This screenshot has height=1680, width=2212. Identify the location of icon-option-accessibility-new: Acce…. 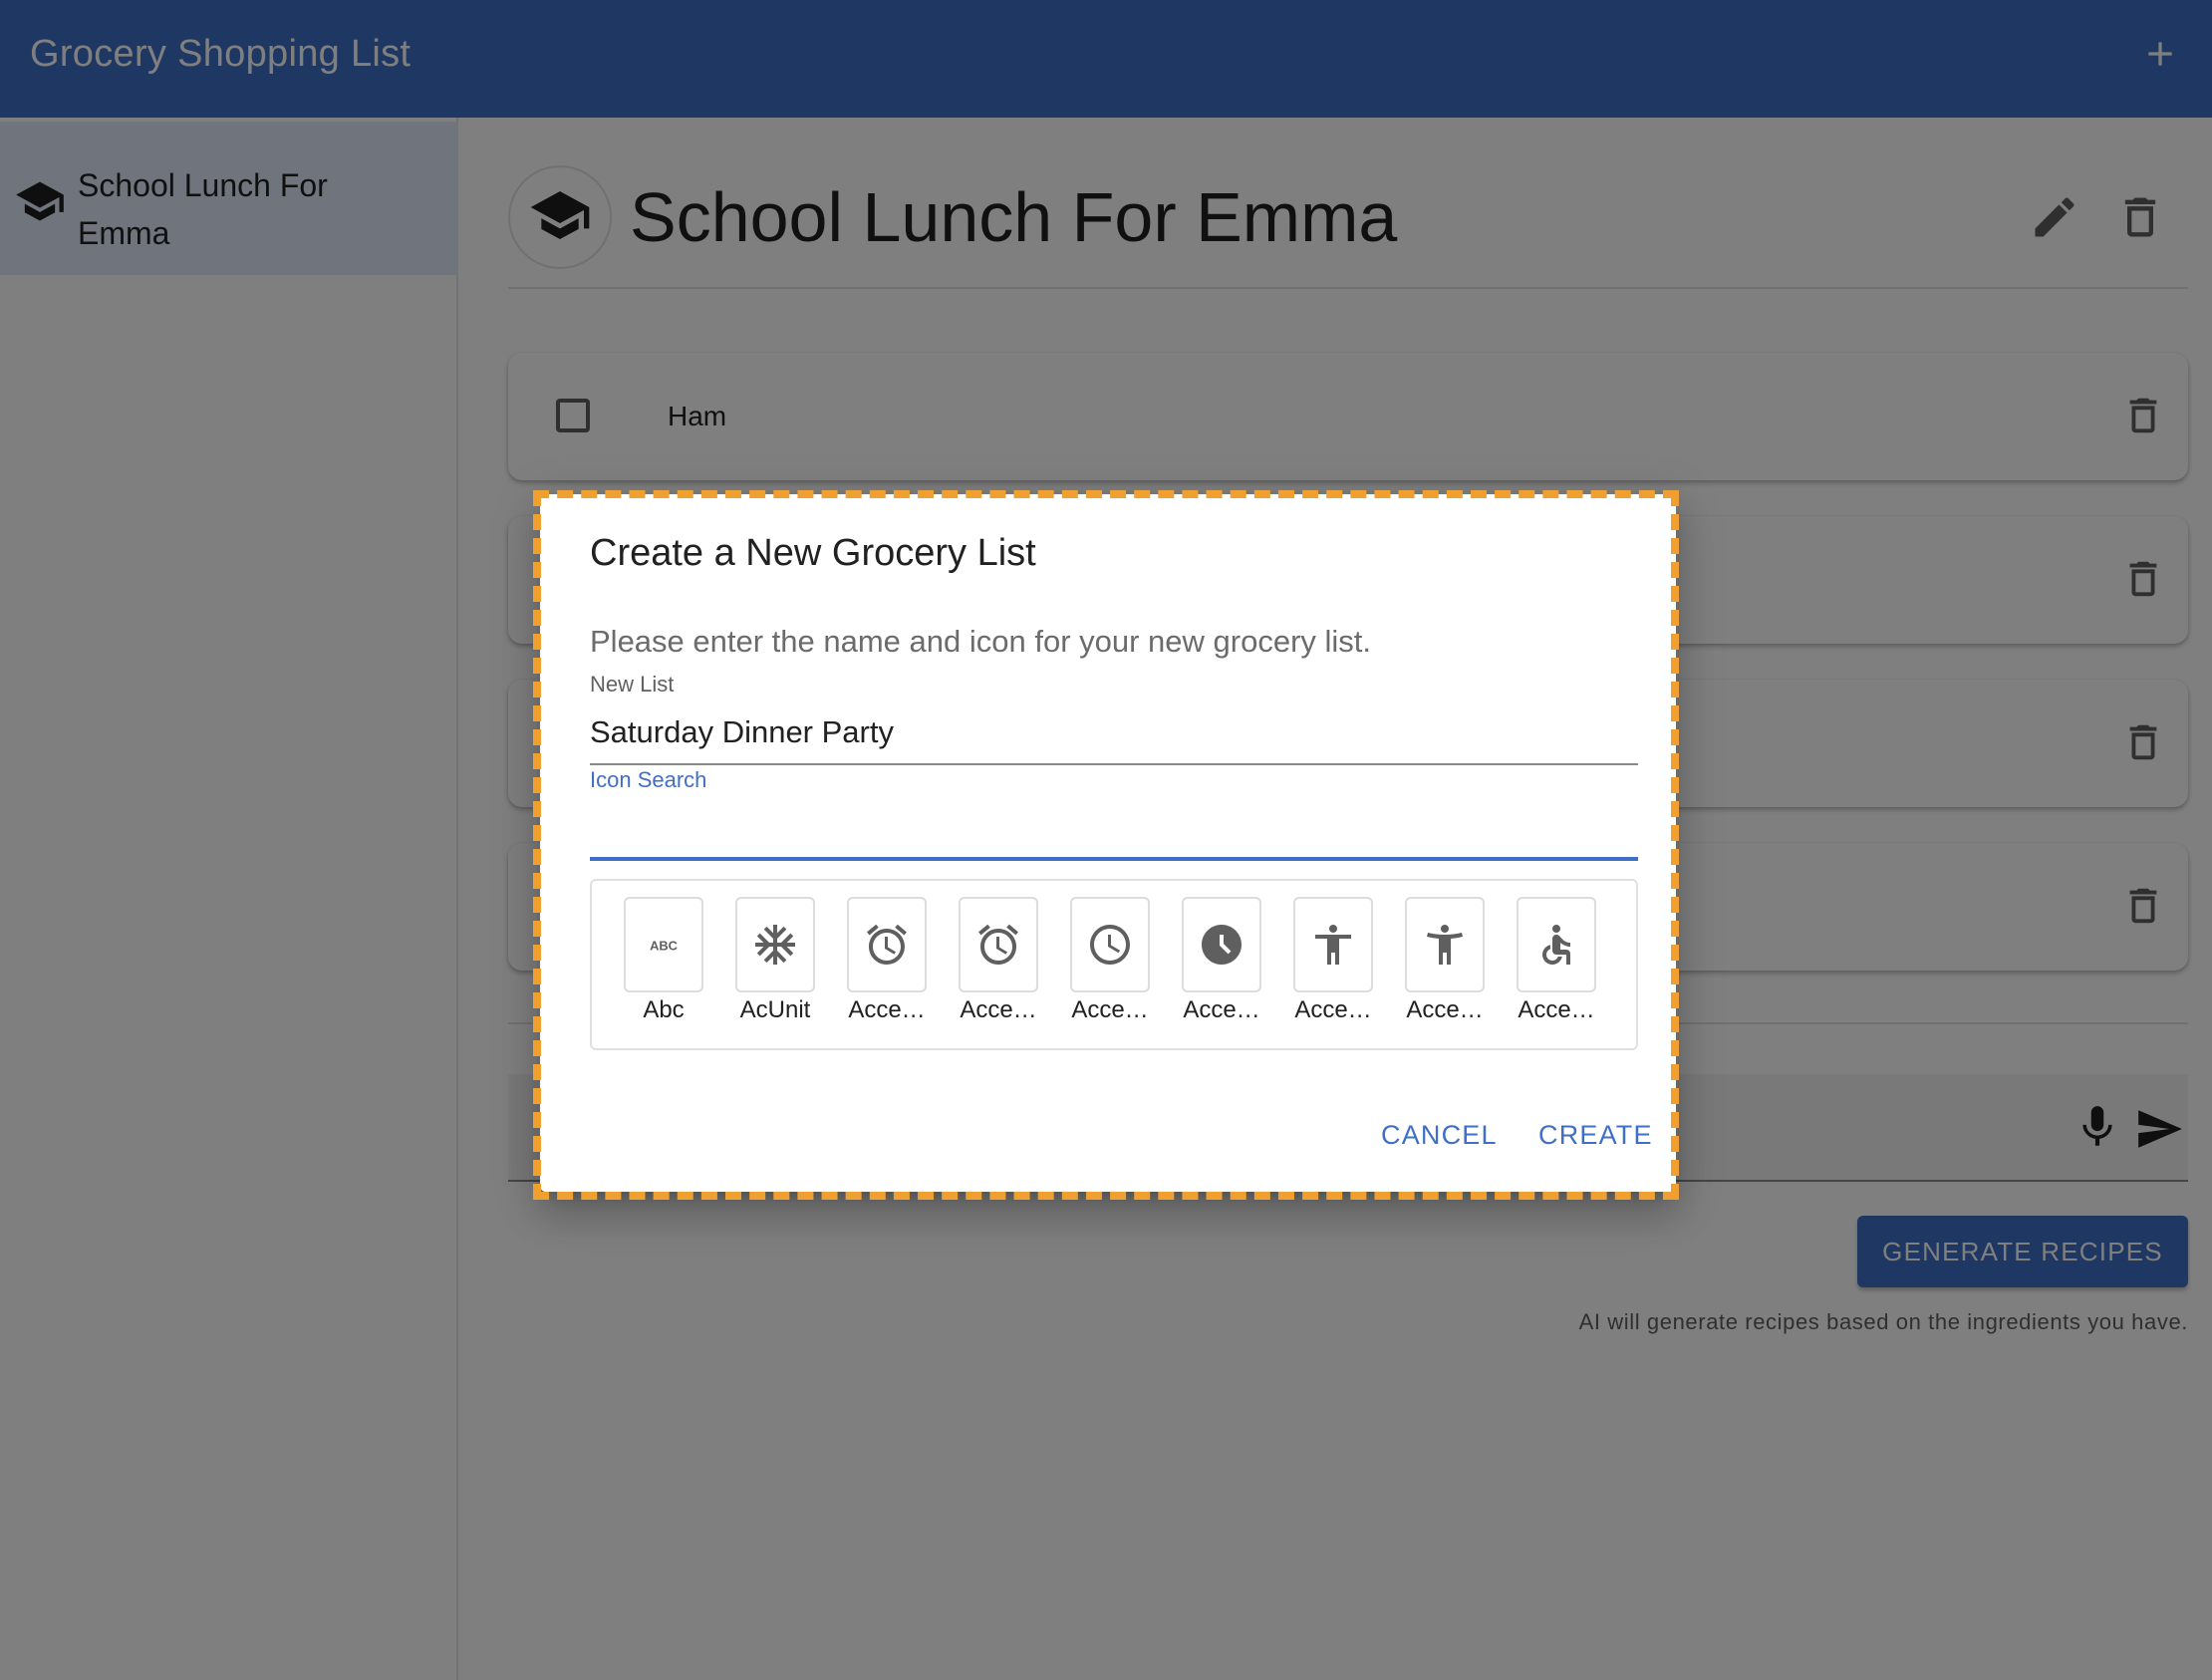
(1447, 966).